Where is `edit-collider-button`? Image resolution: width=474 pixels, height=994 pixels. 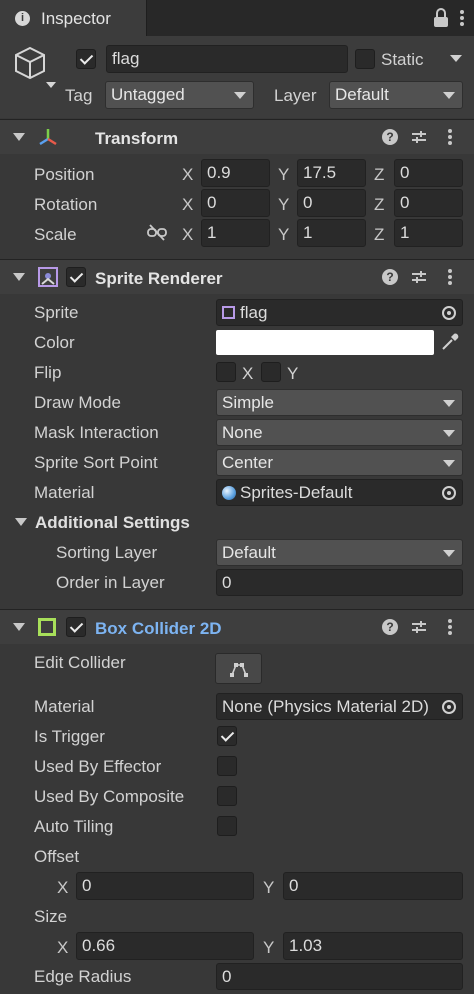 edit-collider-button is located at coordinates (238, 668).